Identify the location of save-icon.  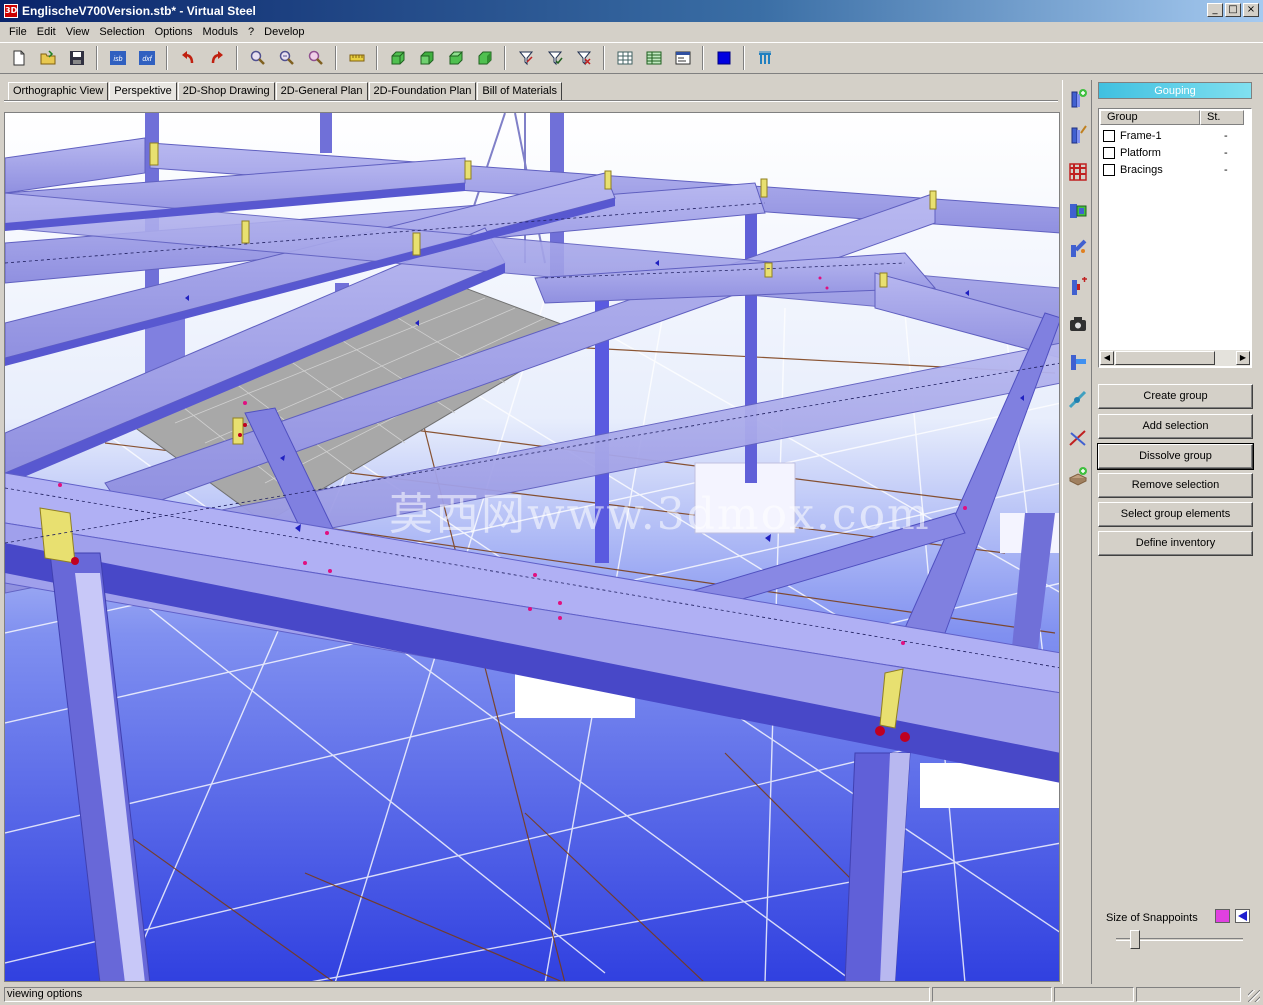
(77, 58).